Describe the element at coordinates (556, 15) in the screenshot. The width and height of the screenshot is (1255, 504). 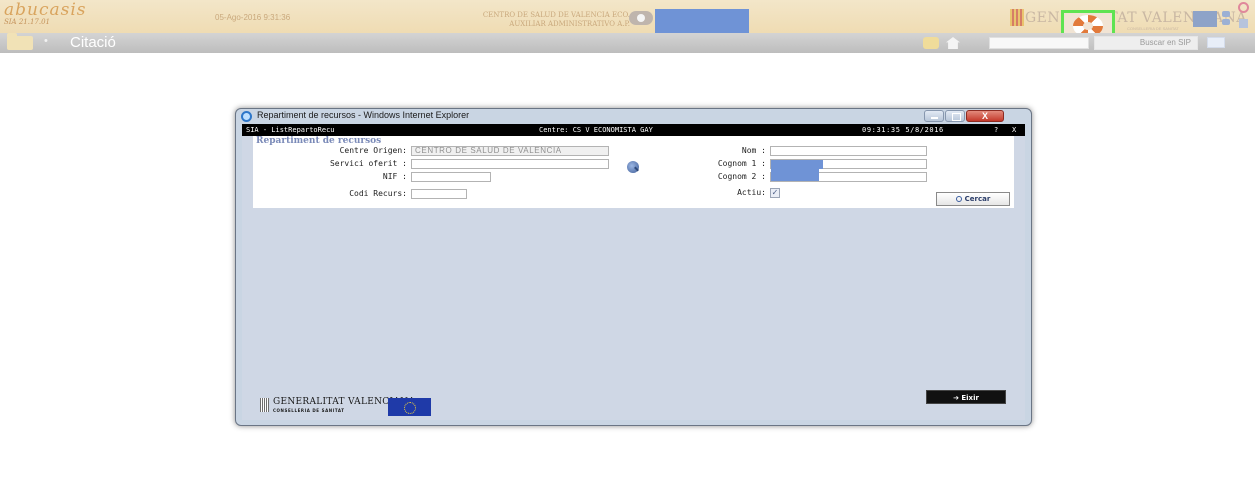
I see `banner-centre-name: CENTRO DE SALUD DE VALENCIA ECO.` at that location.